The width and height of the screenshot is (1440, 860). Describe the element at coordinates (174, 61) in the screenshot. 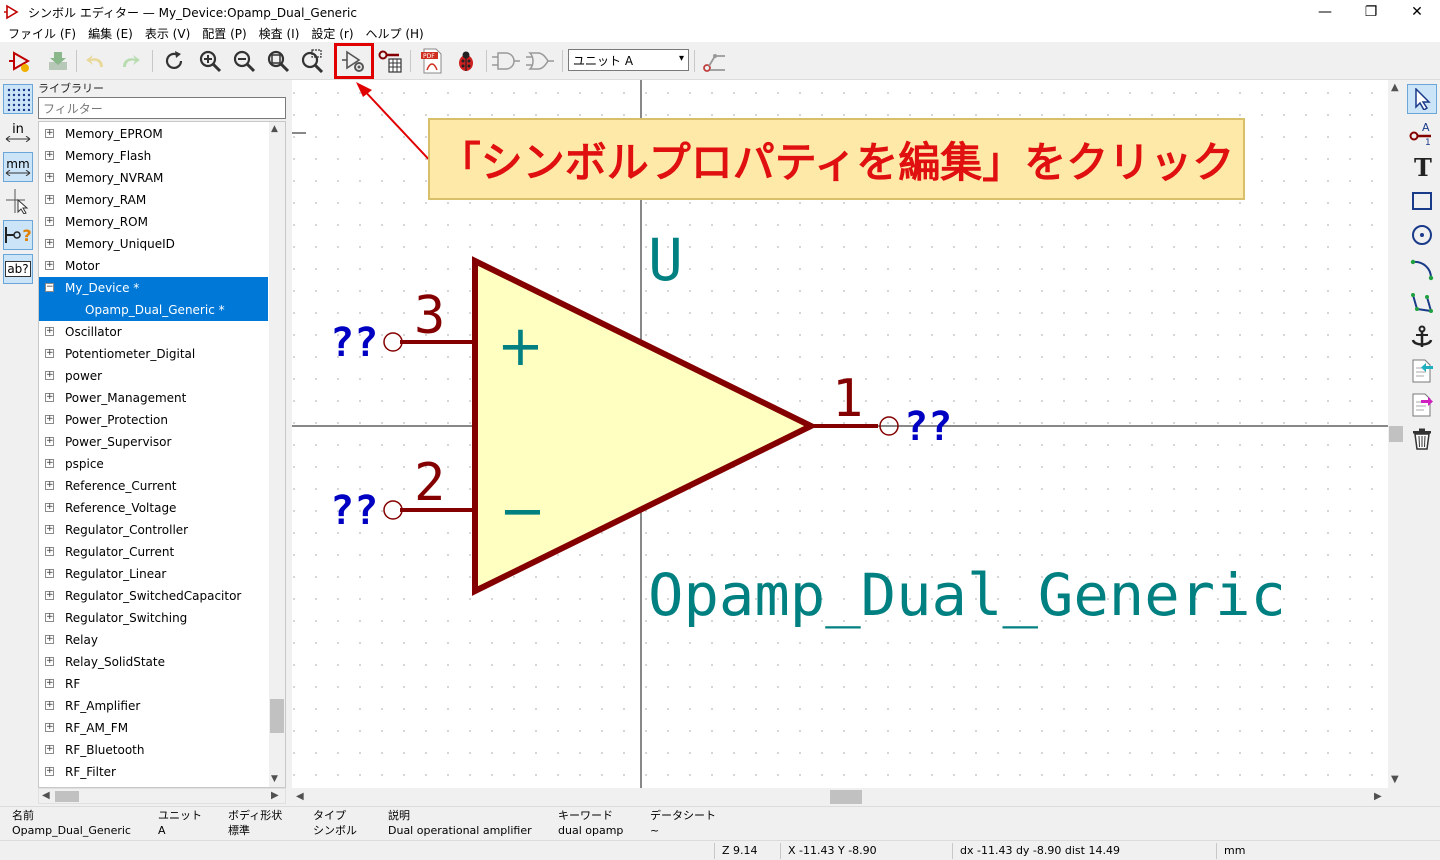

I see `refresh-icon` at that location.